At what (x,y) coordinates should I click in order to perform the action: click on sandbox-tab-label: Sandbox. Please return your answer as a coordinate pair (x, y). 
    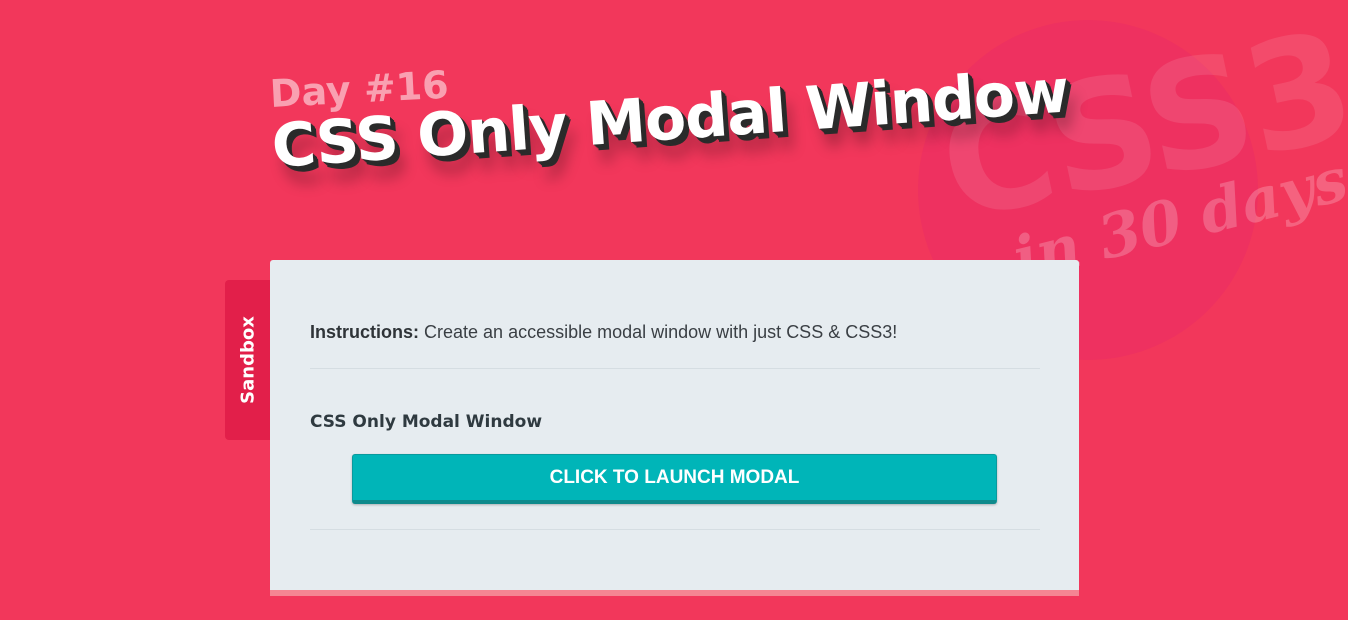
    Looking at the image, I should click on (247, 360).